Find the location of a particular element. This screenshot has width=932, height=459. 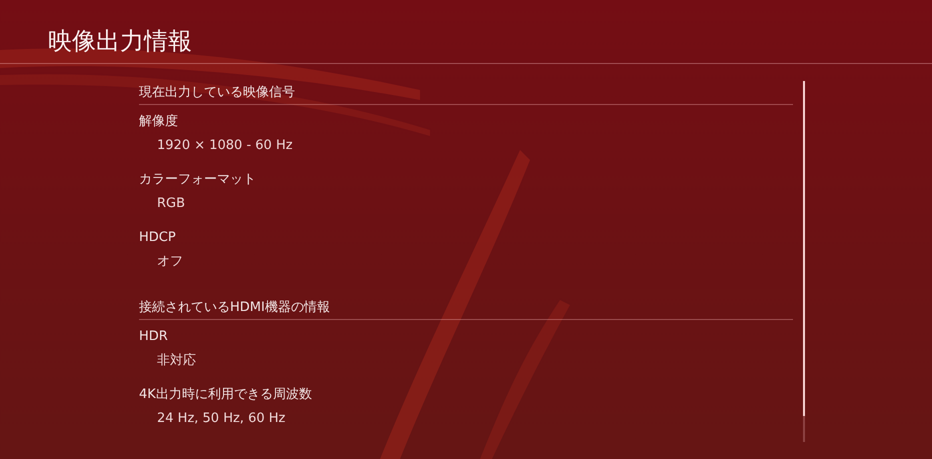

scrollbar is located at coordinates (804, 261).